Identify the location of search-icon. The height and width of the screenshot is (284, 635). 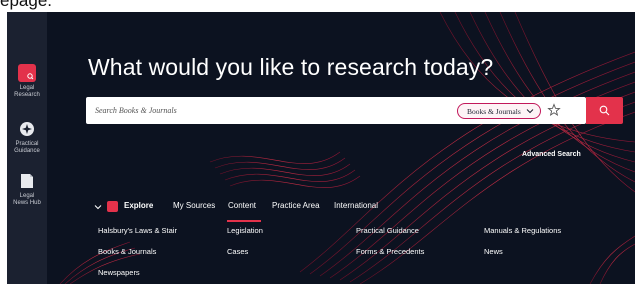
(604, 110).